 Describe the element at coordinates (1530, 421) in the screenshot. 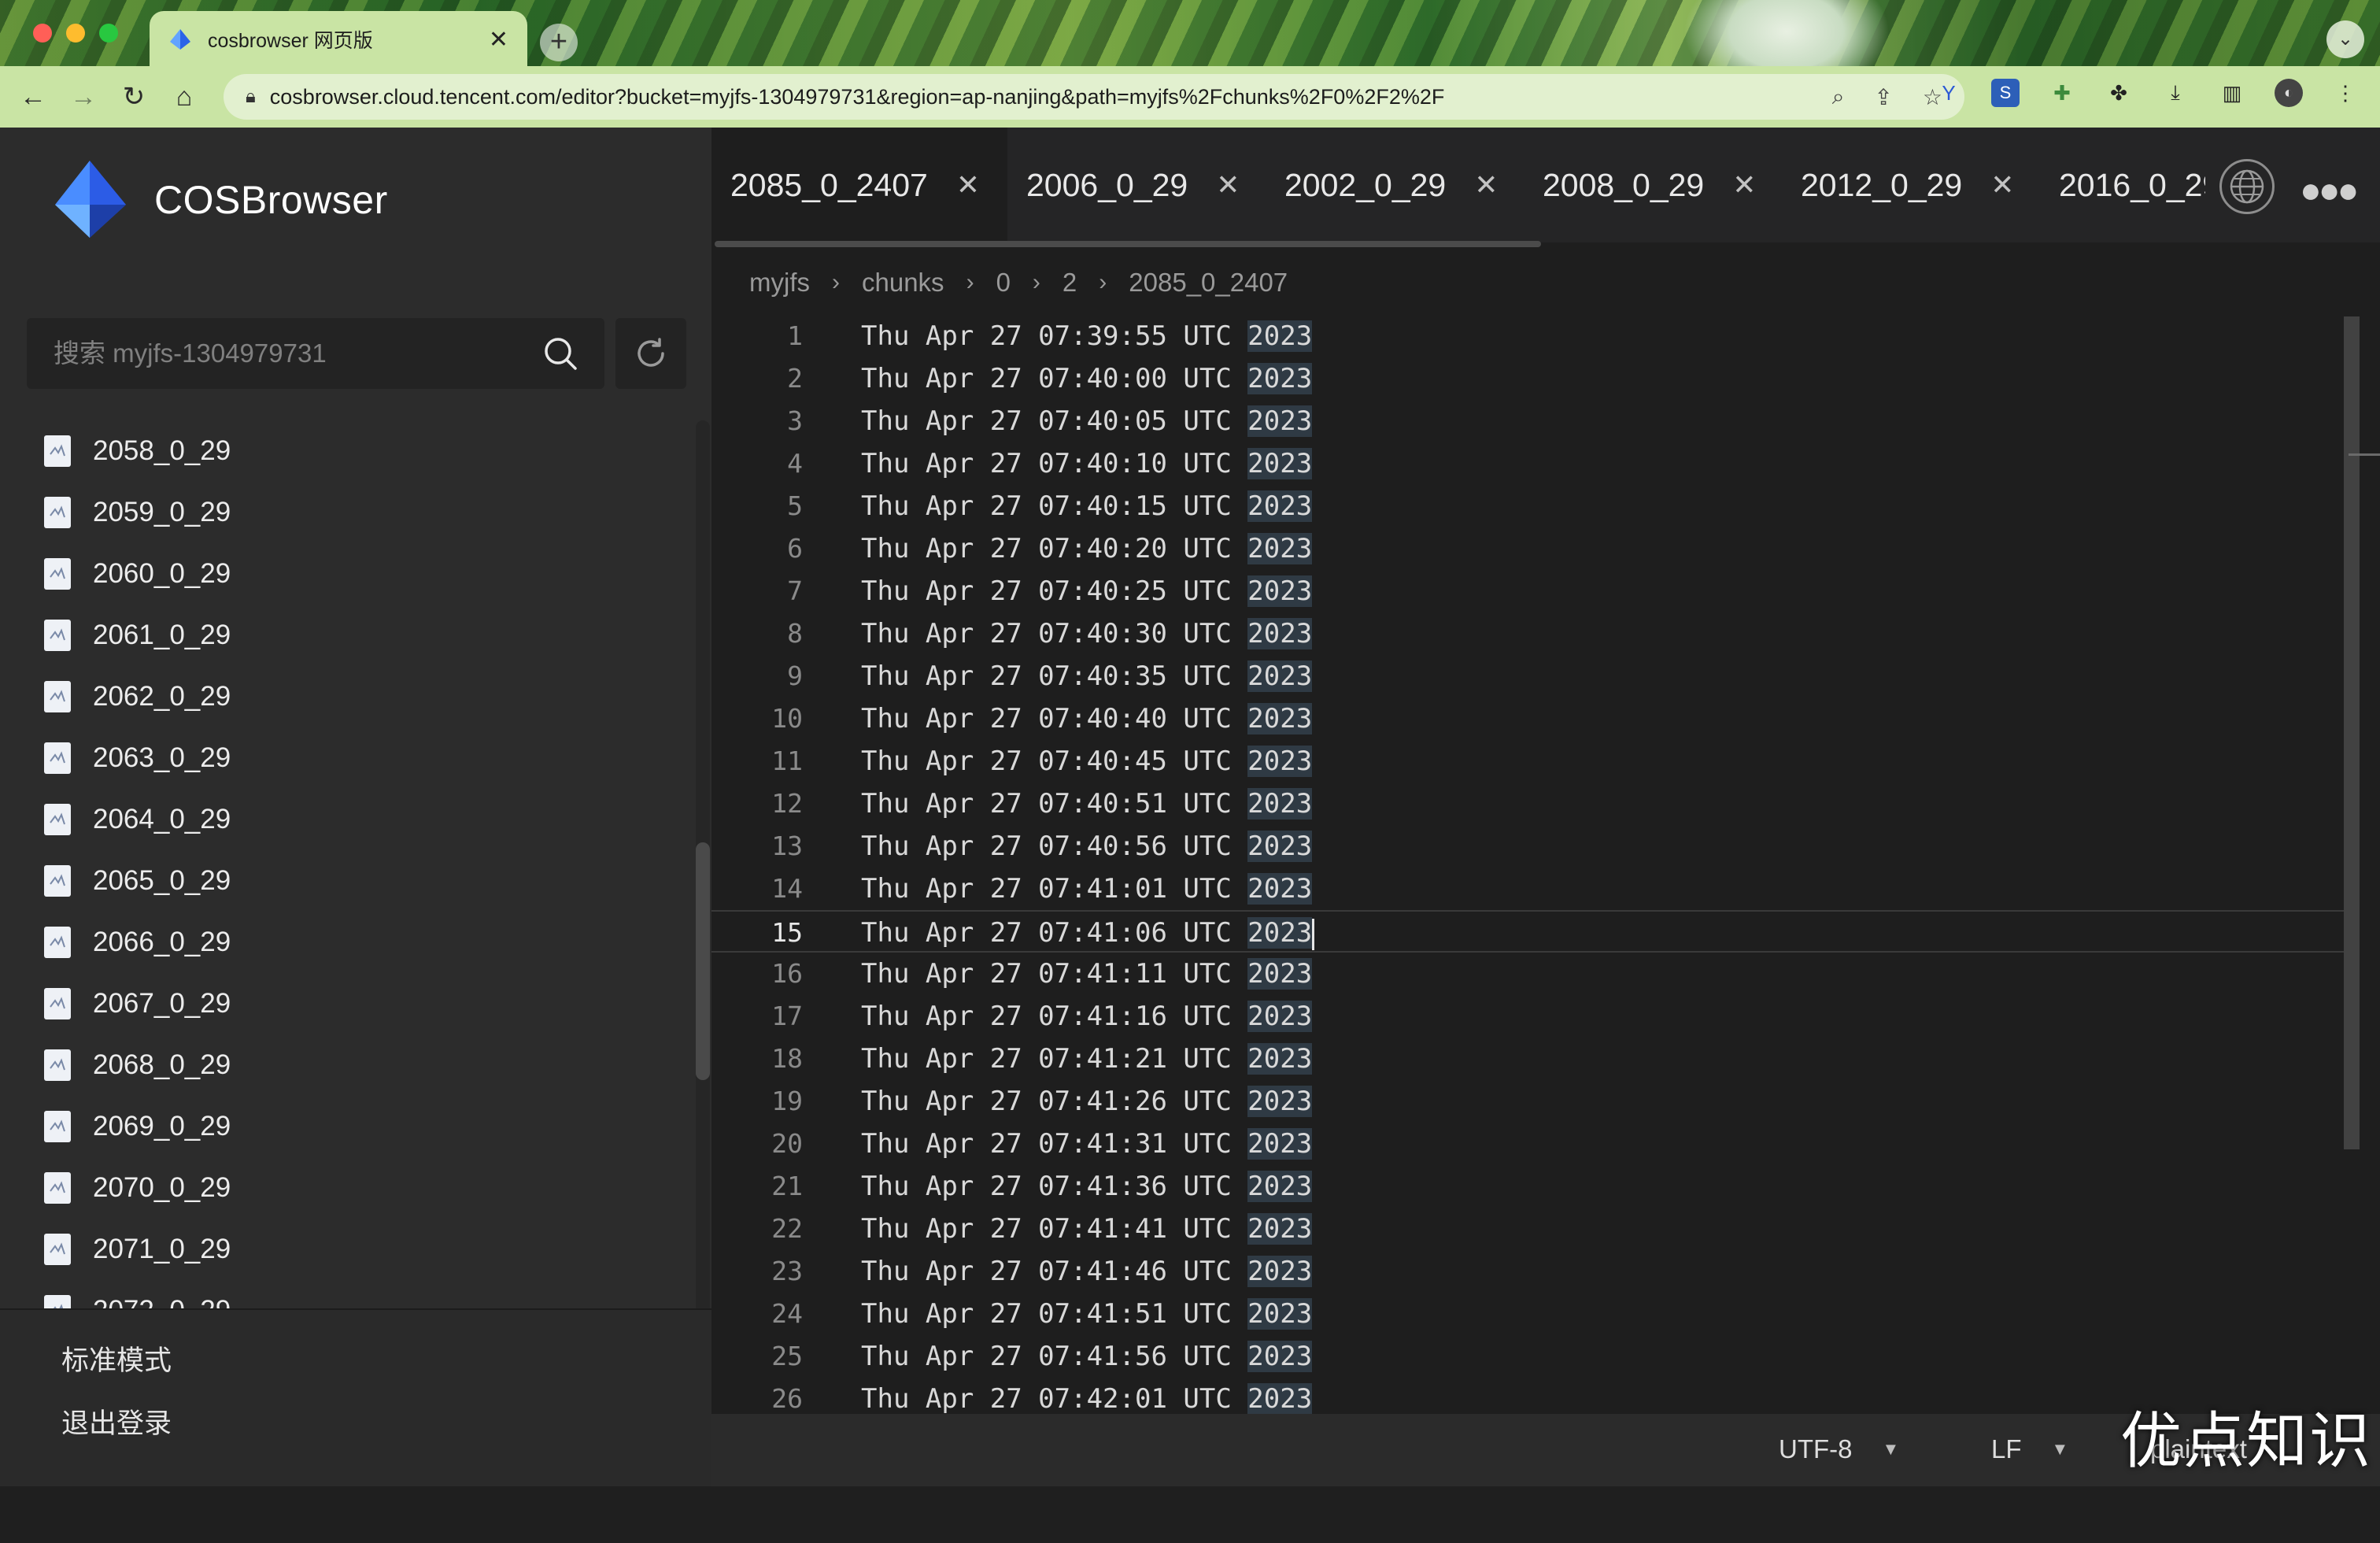

I see `code-line: 3Thu Apr 27 07:40:05 UTC 2023` at that location.